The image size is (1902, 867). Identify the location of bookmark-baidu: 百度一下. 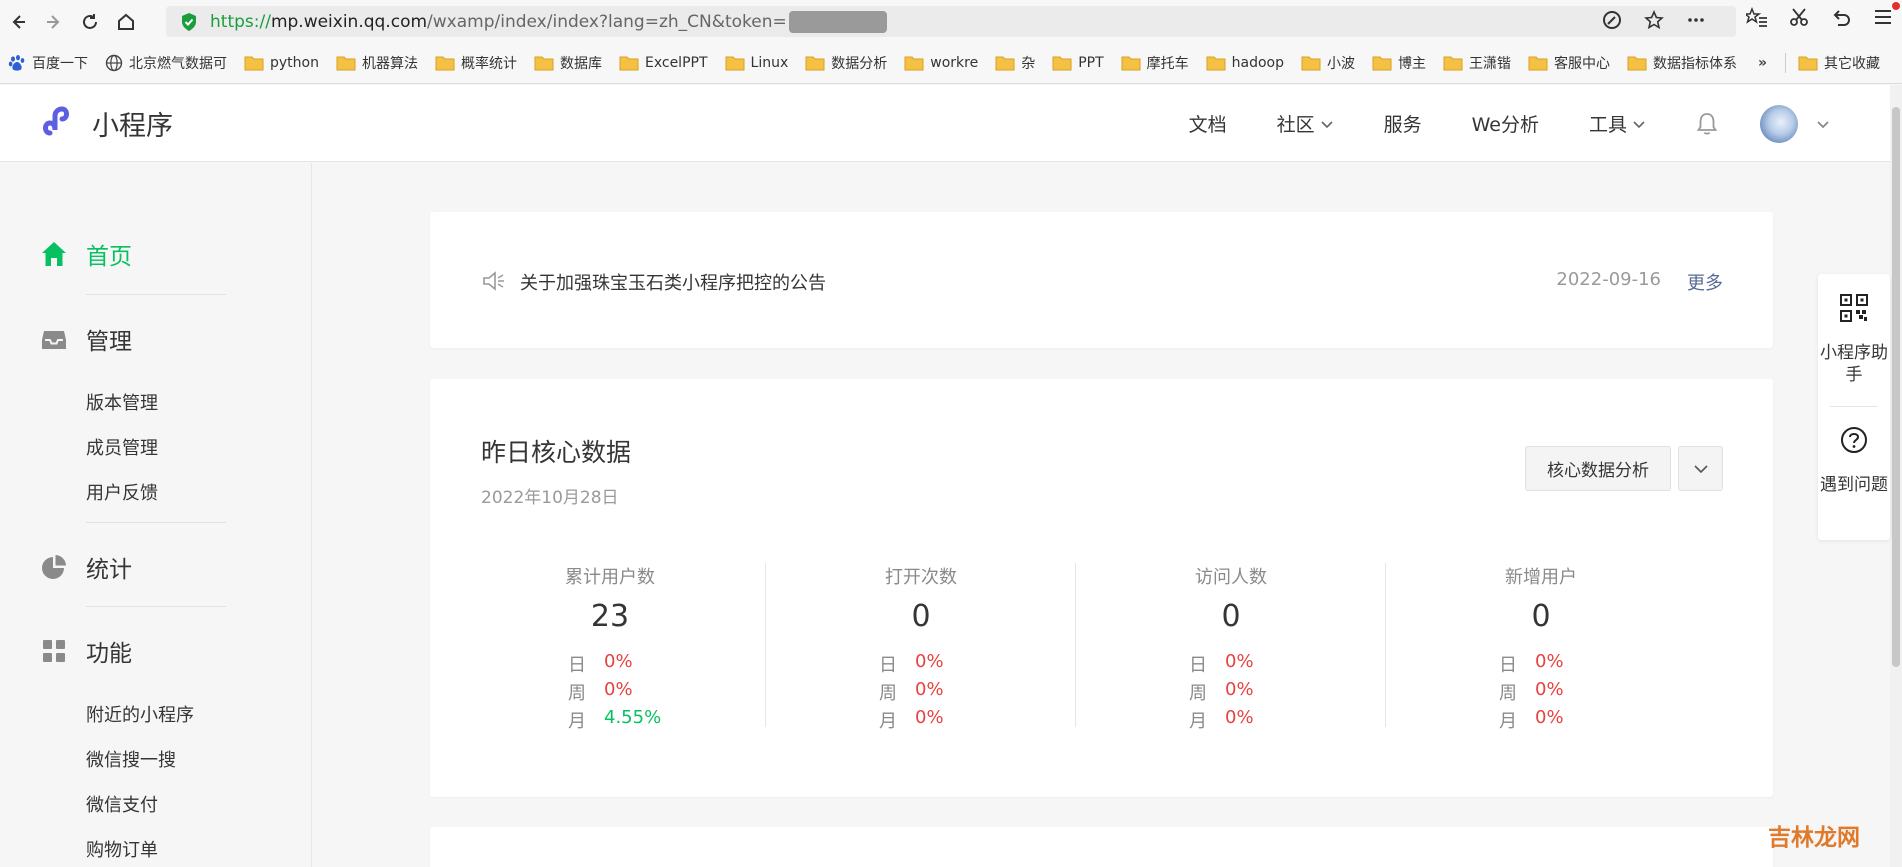
(48, 63).